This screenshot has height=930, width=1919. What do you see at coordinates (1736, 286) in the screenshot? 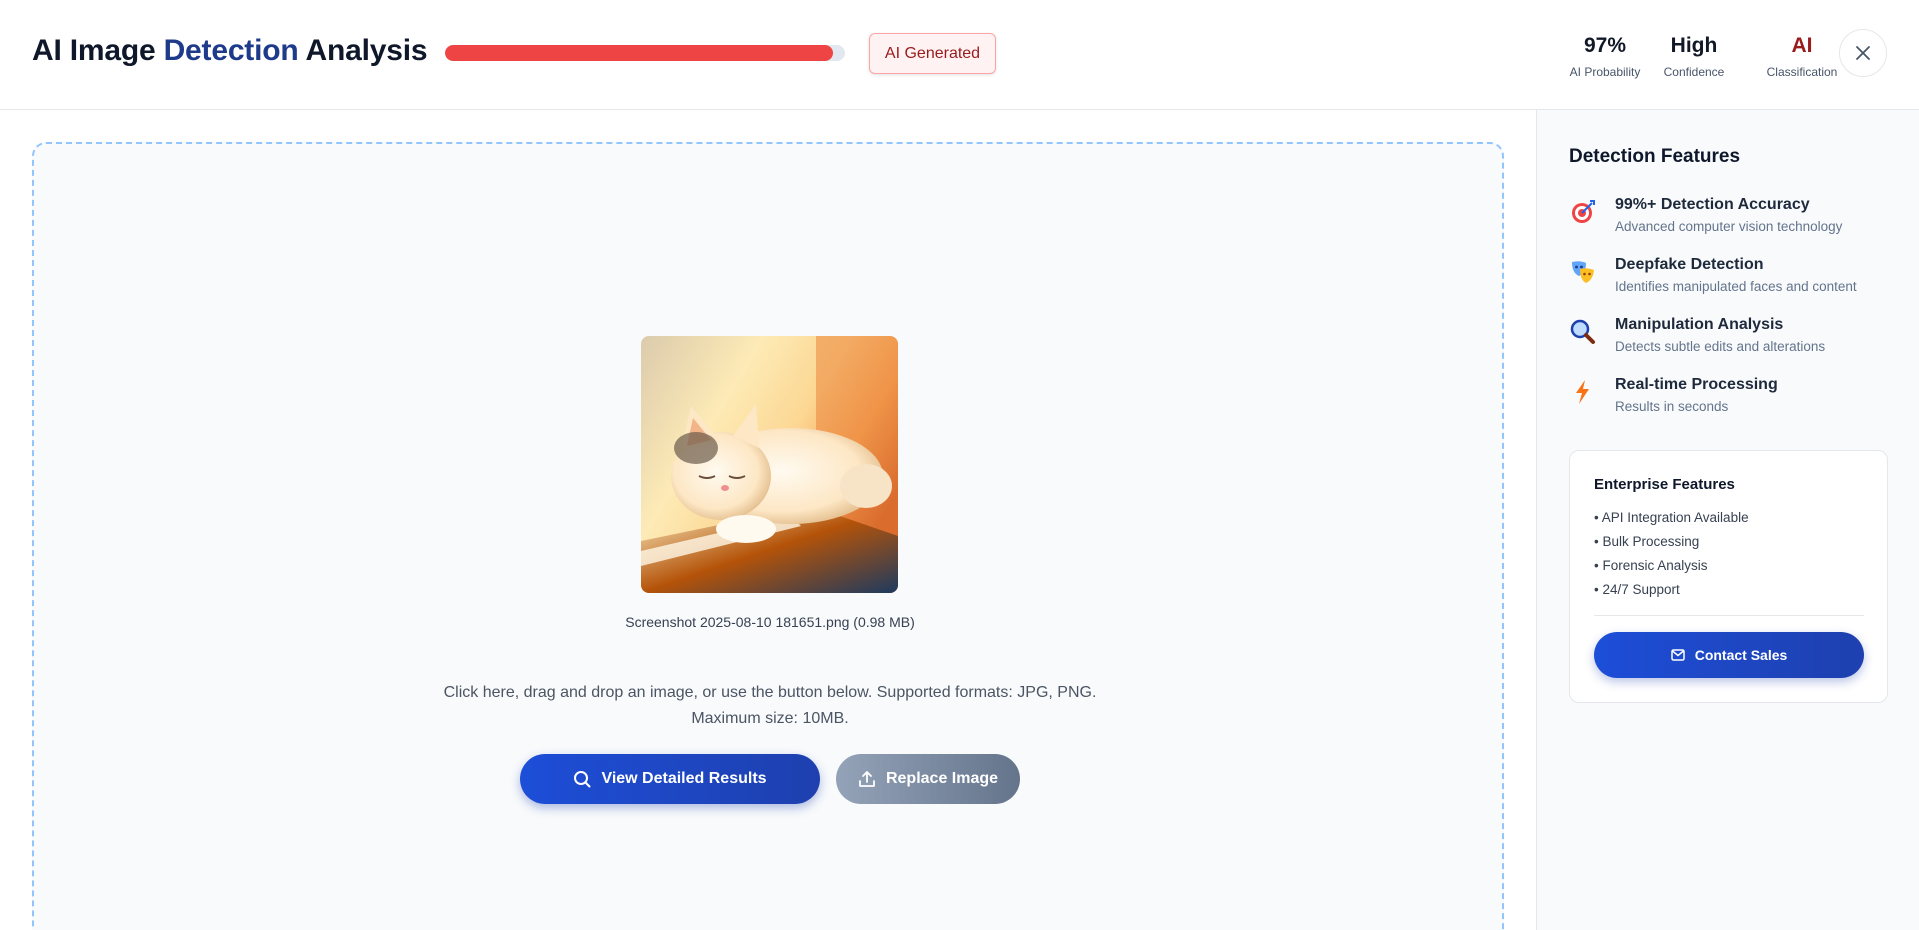
I see `feature-description: Identifies manipulated faces and content` at bounding box center [1736, 286].